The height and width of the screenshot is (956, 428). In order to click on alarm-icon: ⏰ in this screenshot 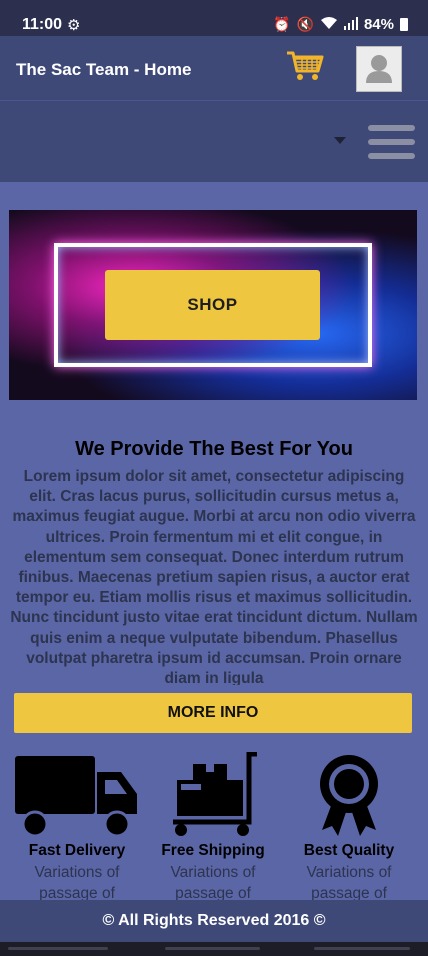, I will do `click(282, 24)`.